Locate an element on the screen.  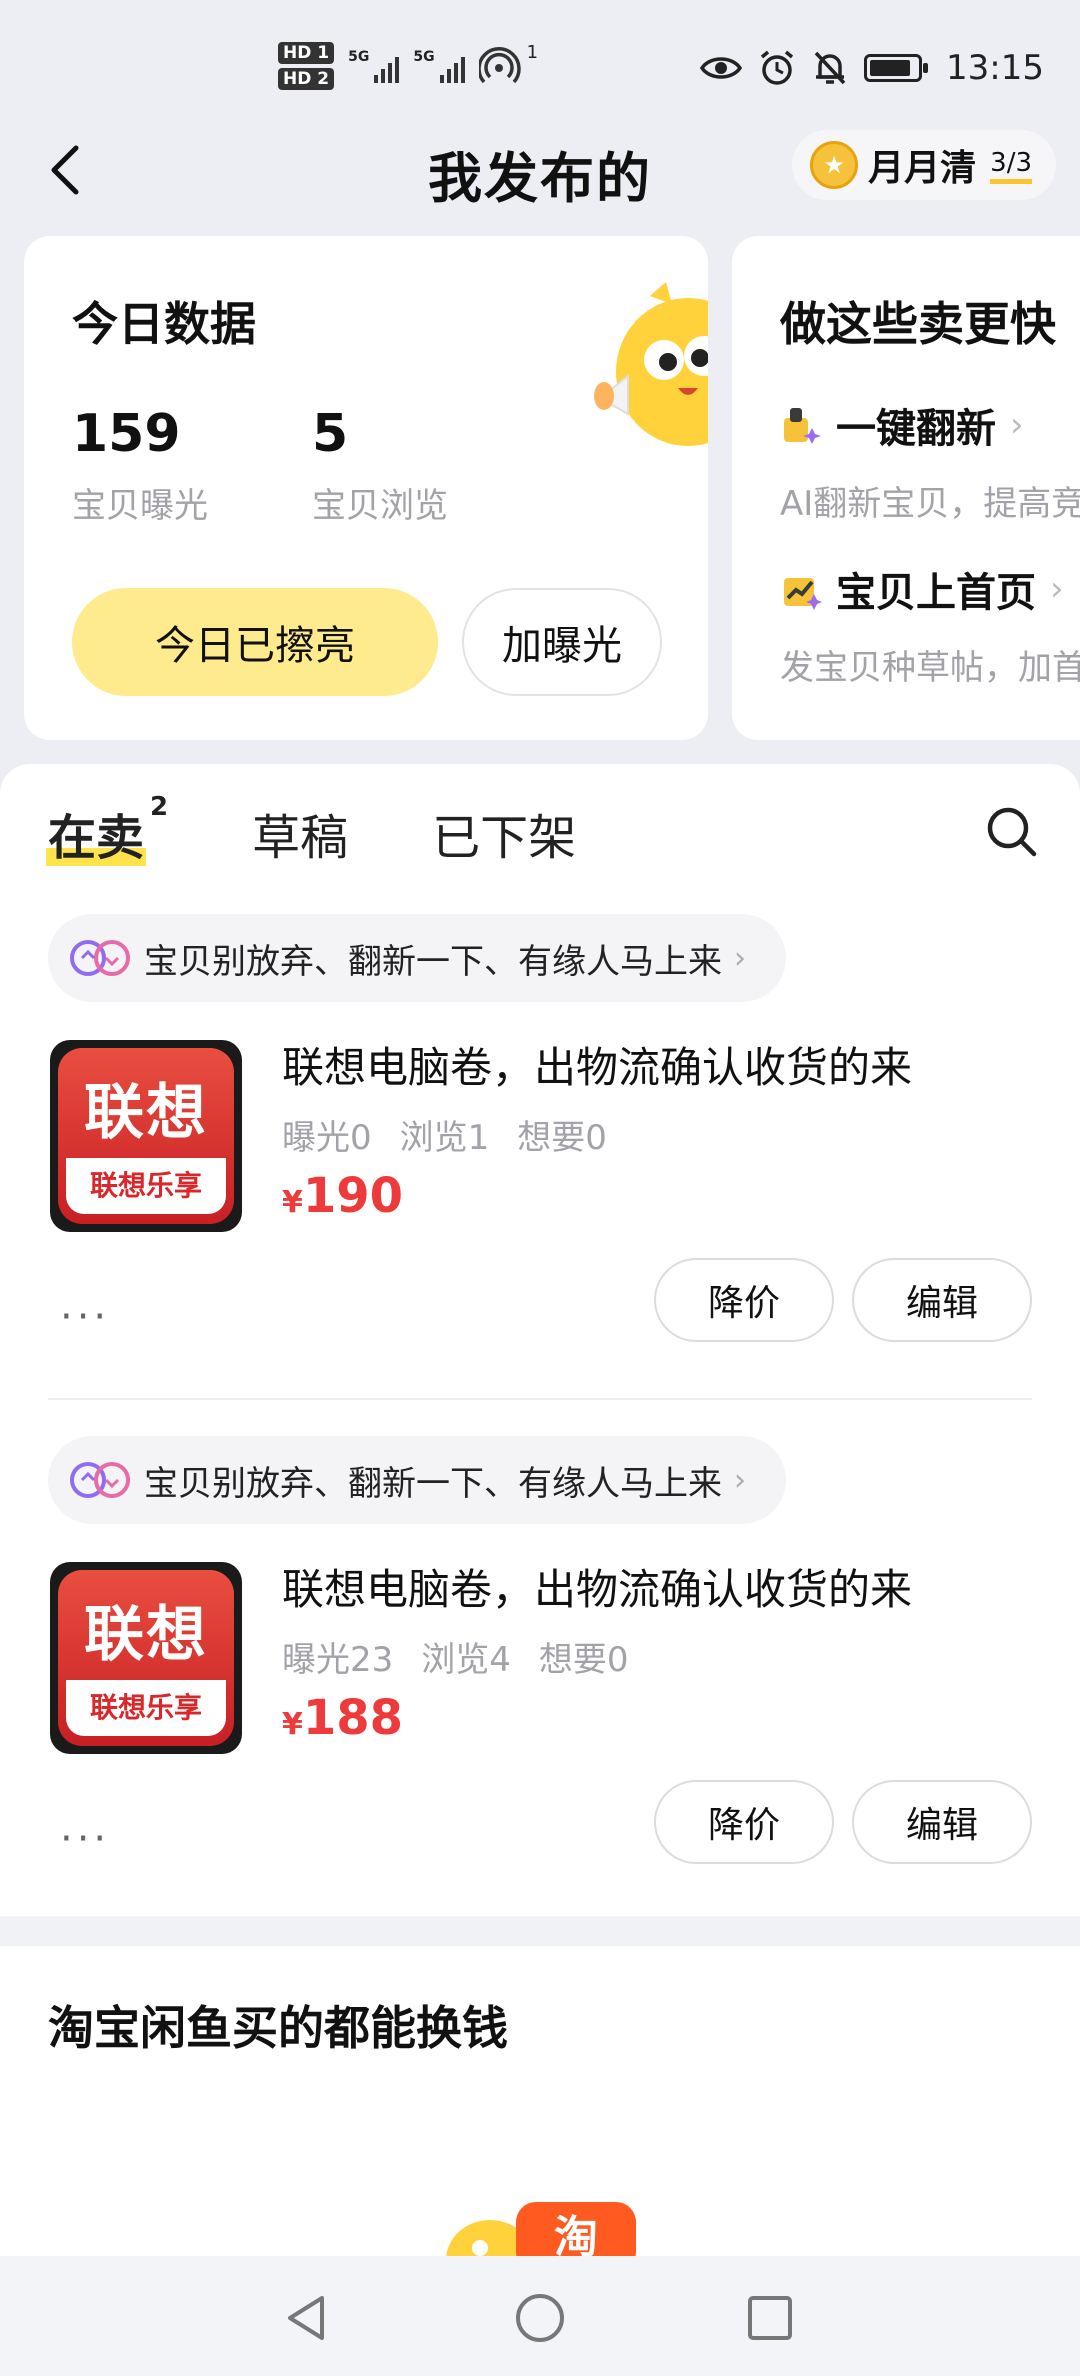
alarm-icon is located at coordinates (777, 67).